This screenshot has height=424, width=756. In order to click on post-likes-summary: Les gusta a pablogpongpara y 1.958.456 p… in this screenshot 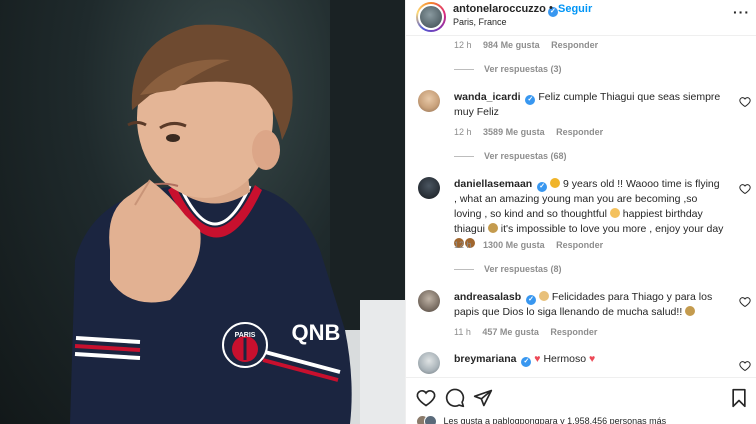, I will do `click(541, 419)`.